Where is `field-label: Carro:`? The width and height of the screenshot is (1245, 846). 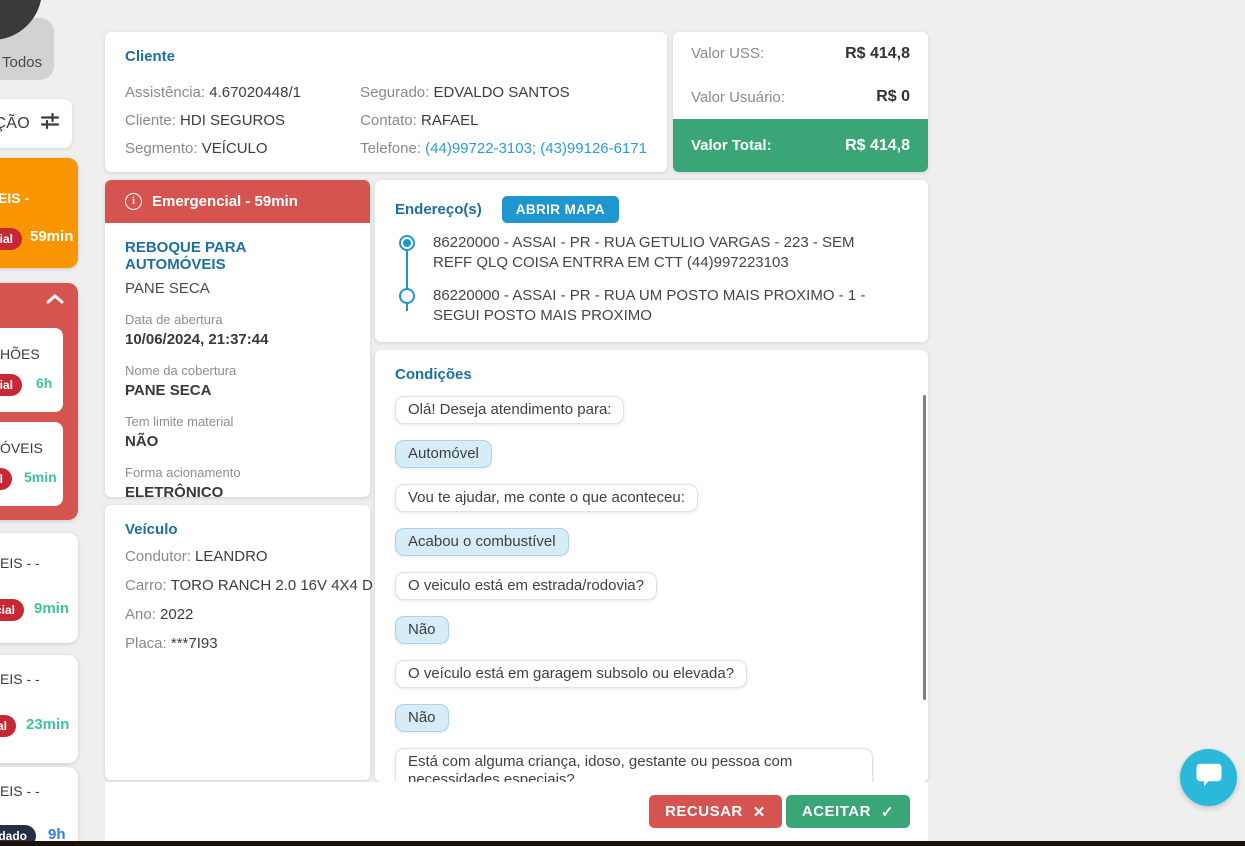
field-label: Carro: is located at coordinates (146, 585).